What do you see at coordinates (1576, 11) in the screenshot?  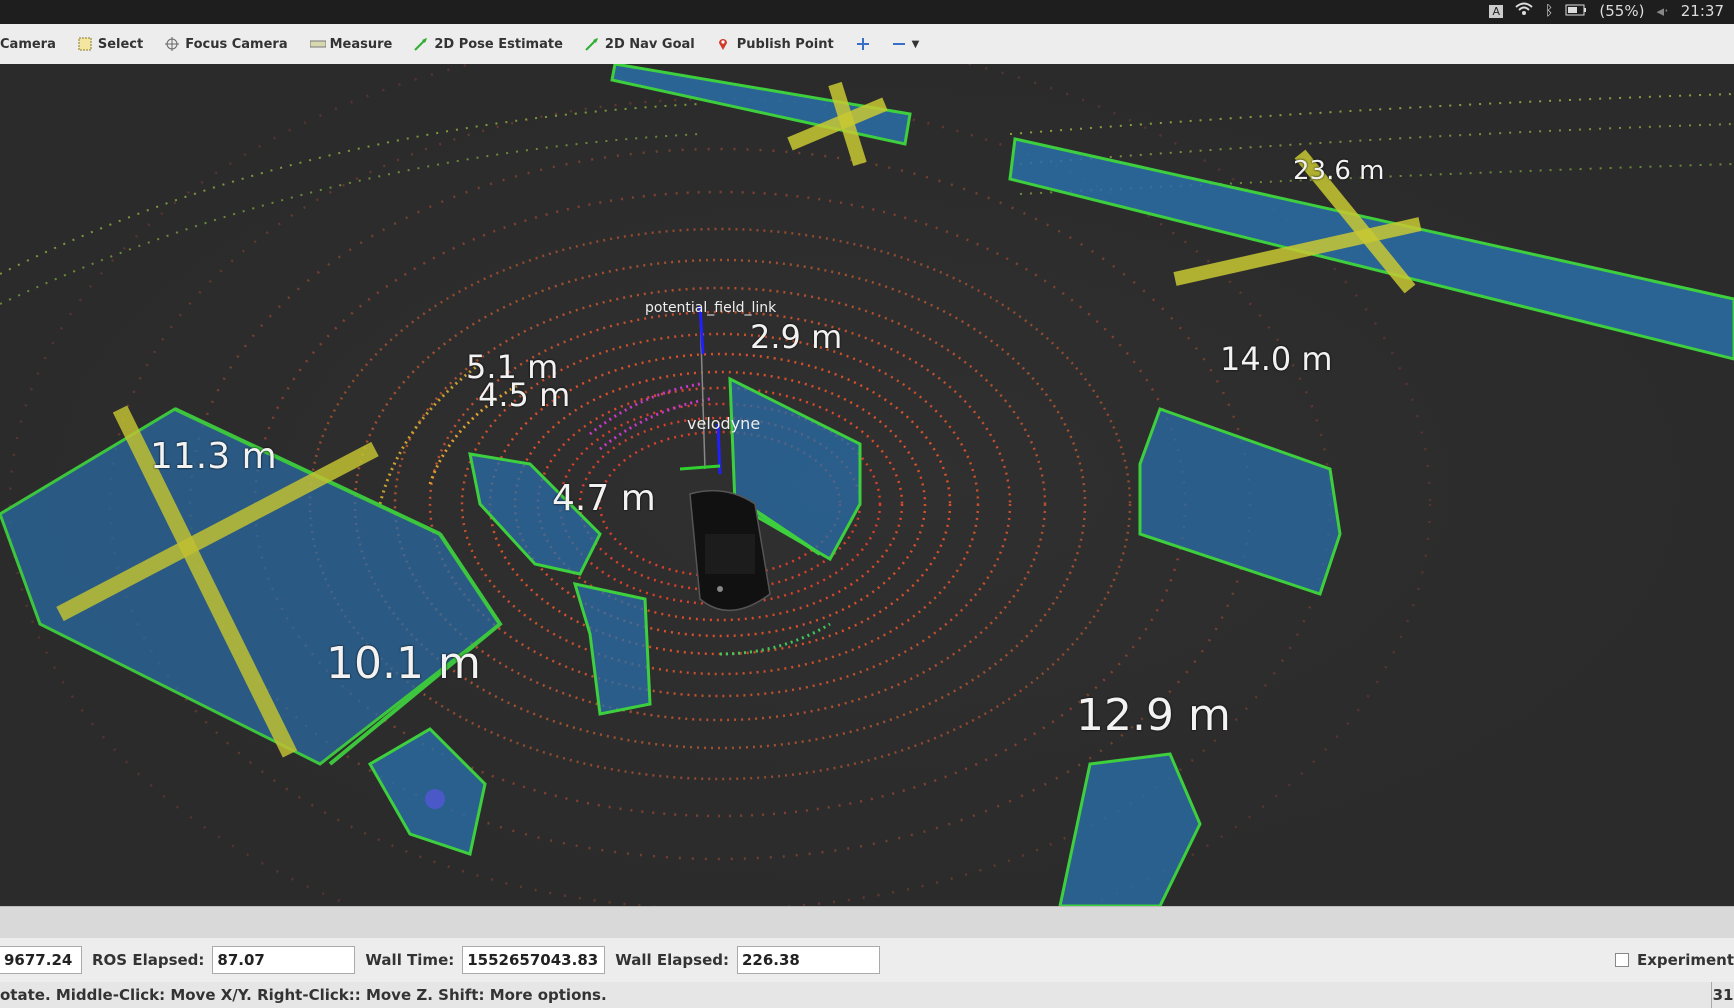 I see `battery-icon` at bounding box center [1576, 11].